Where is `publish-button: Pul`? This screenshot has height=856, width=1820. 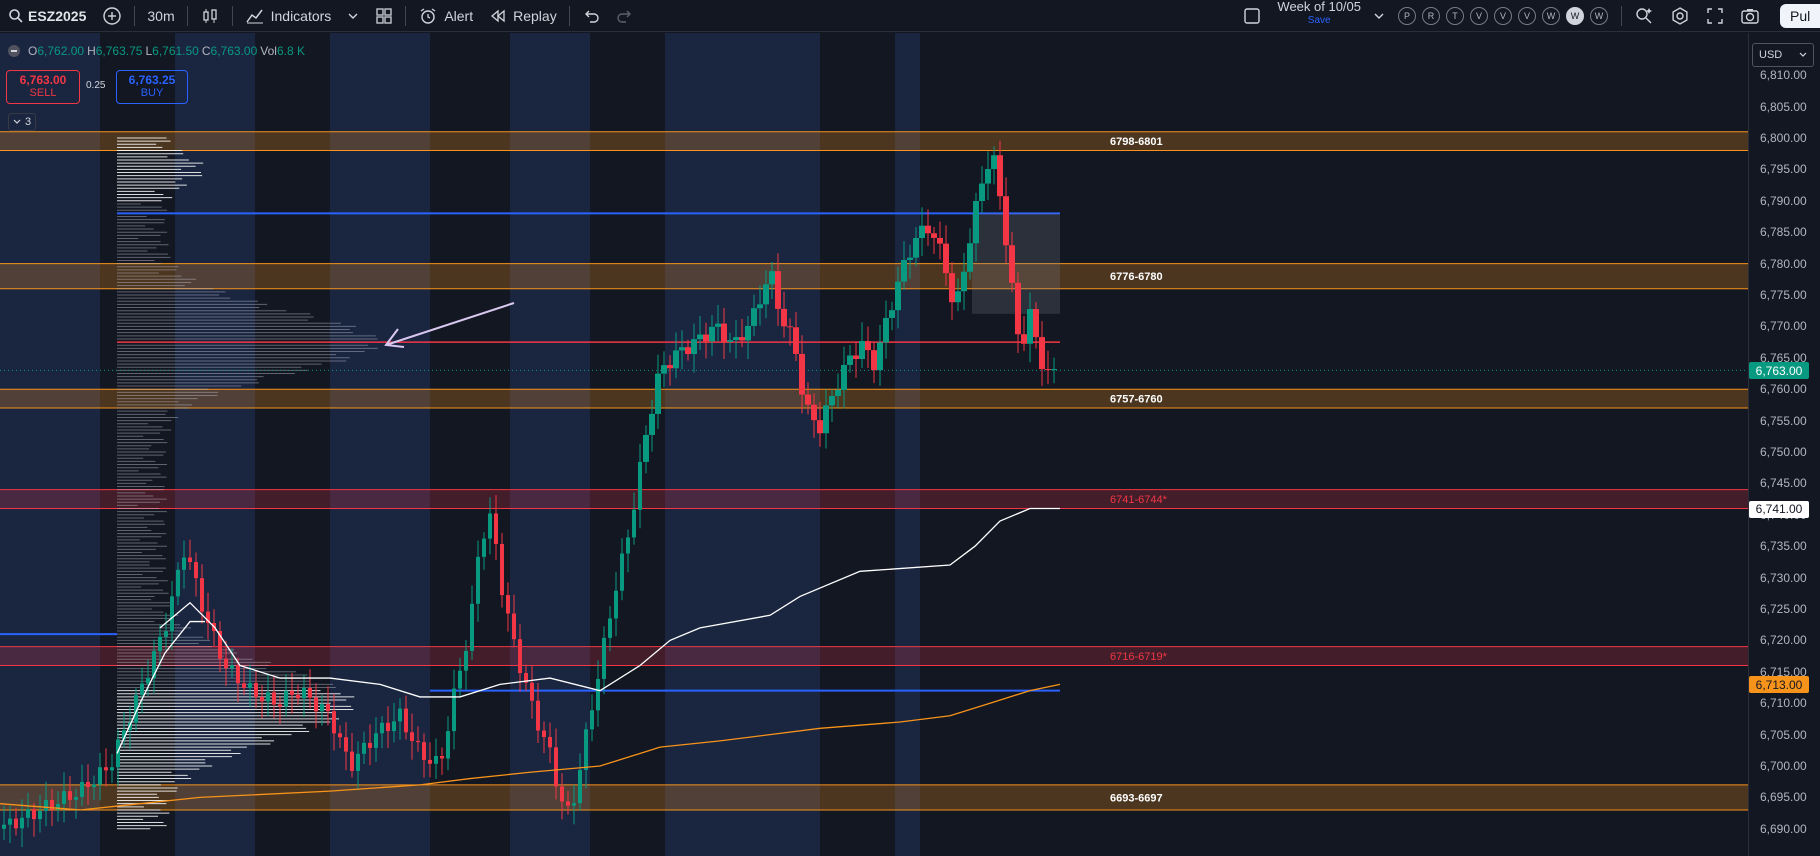 publish-button: Pul is located at coordinates (1800, 16).